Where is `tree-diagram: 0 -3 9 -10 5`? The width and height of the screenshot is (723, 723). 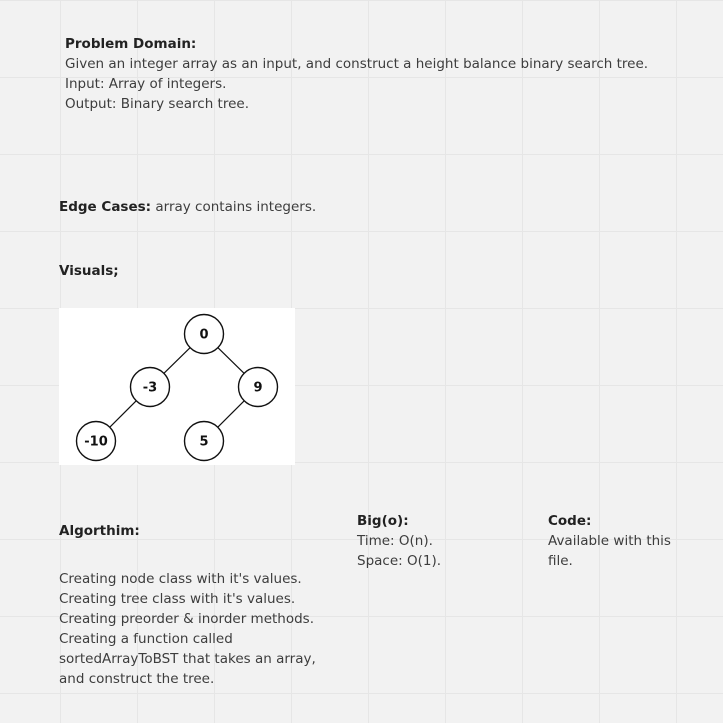
tree-diagram: 0 -3 9 -10 5 is located at coordinates (177, 386).